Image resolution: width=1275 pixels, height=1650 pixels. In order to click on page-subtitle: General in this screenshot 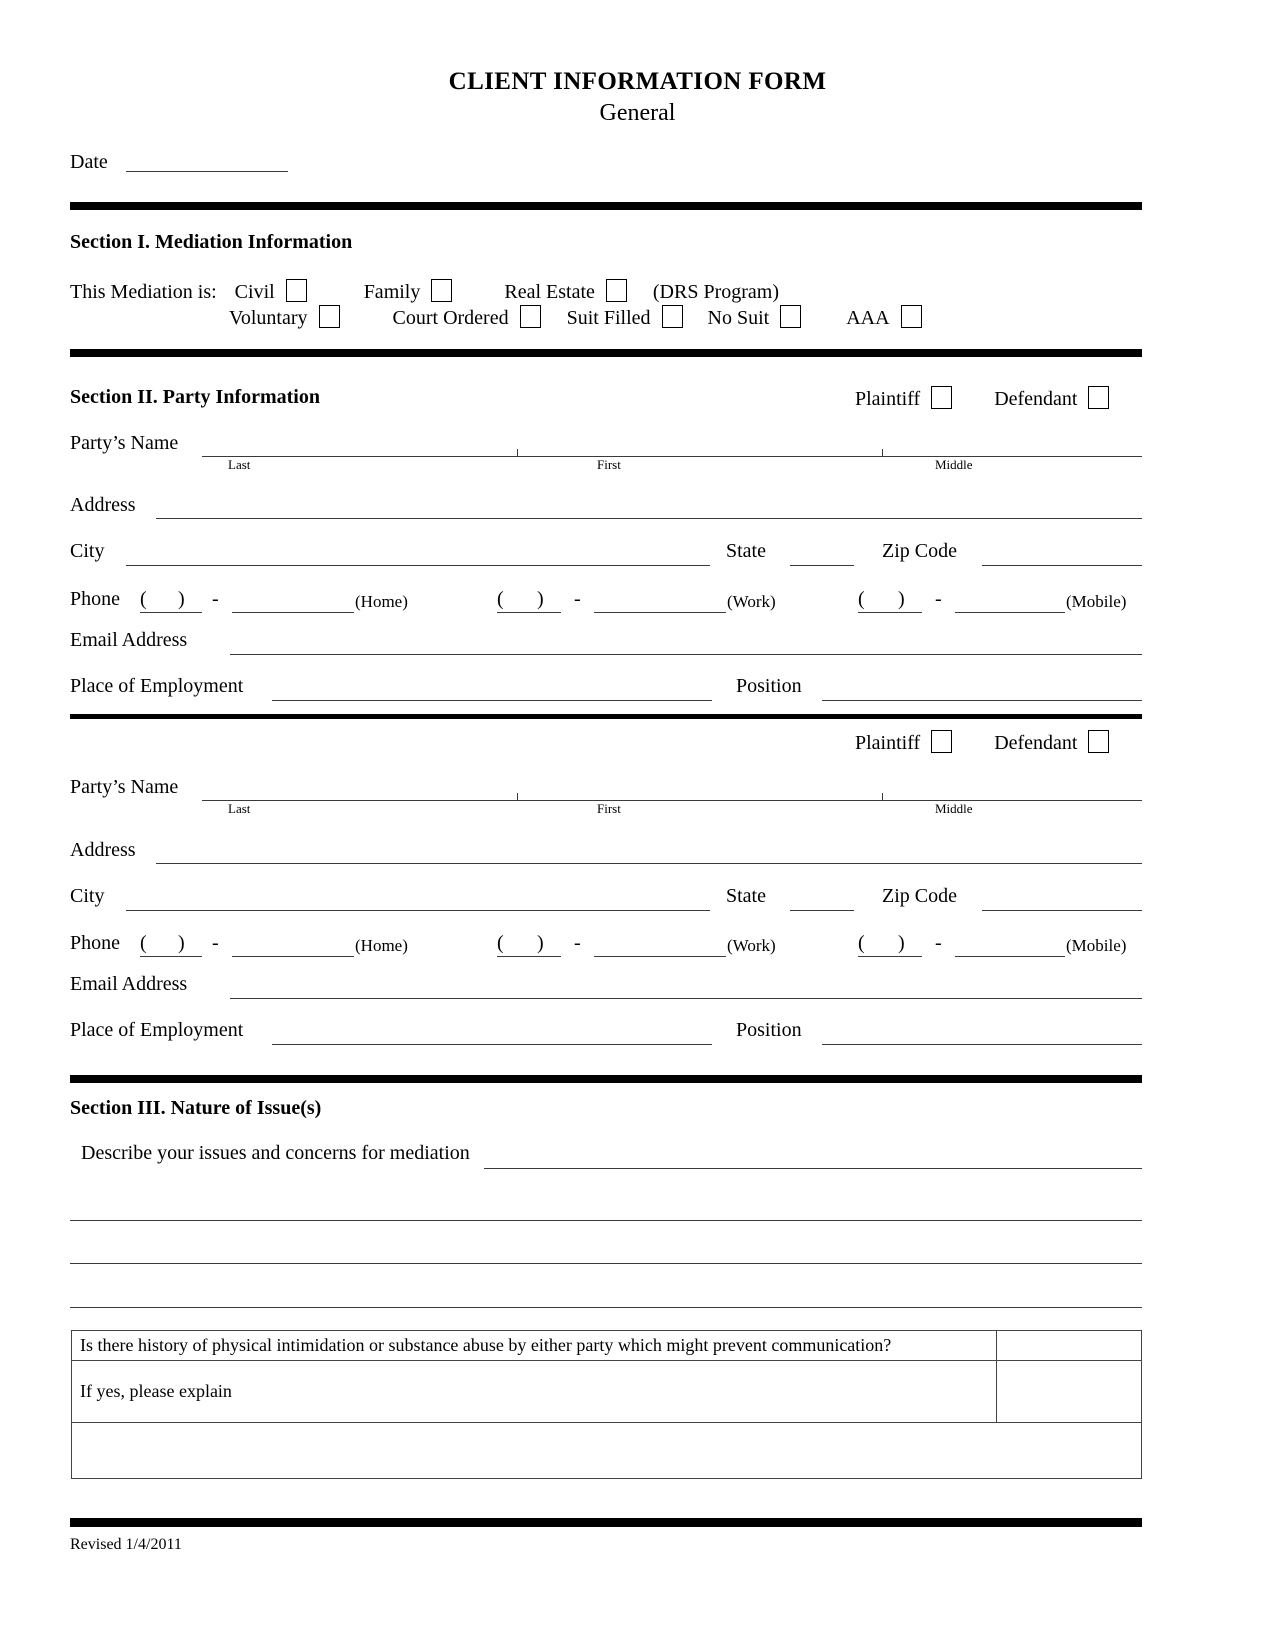, I will do `click(637, 113)`.